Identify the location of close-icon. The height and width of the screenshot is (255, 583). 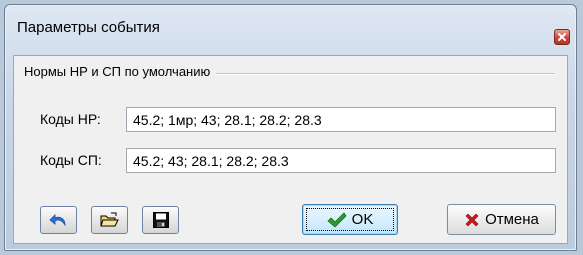
(562, 37).